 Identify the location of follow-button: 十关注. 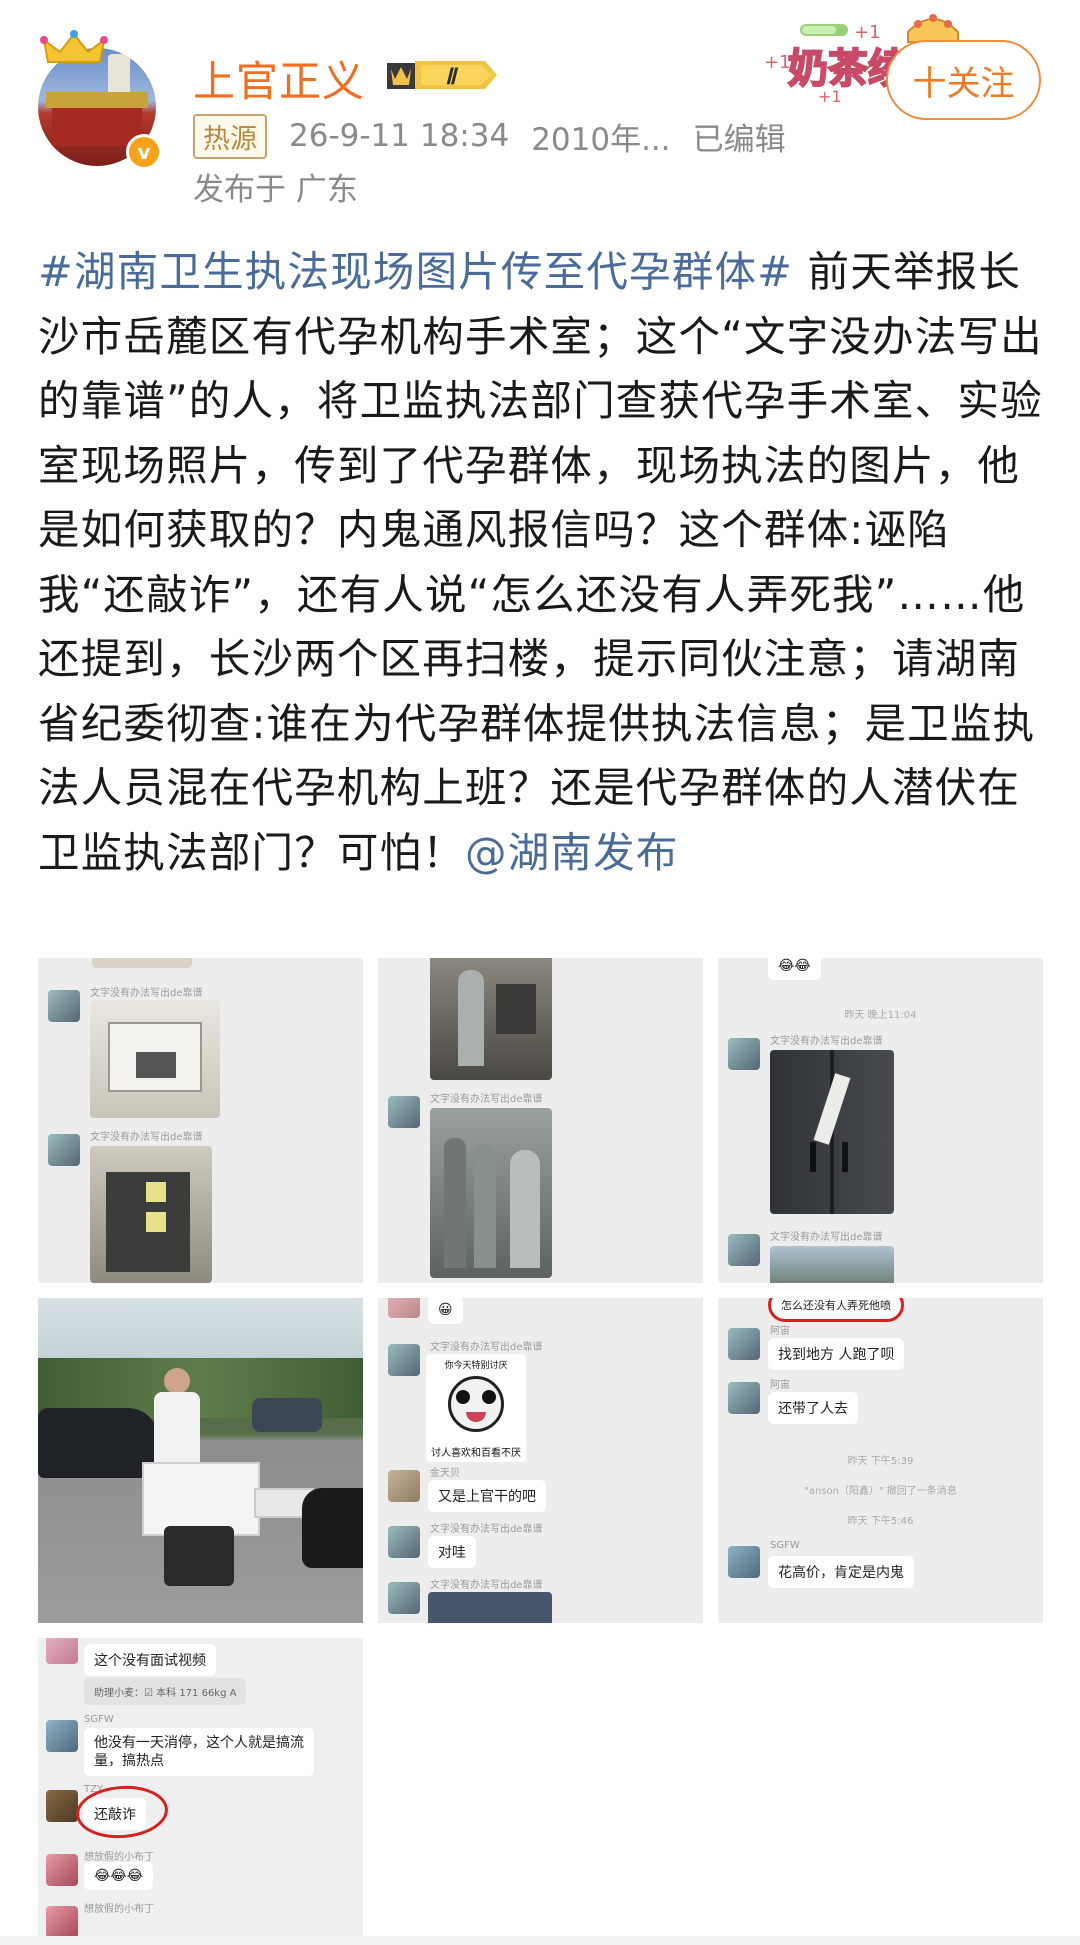
(963, 80).